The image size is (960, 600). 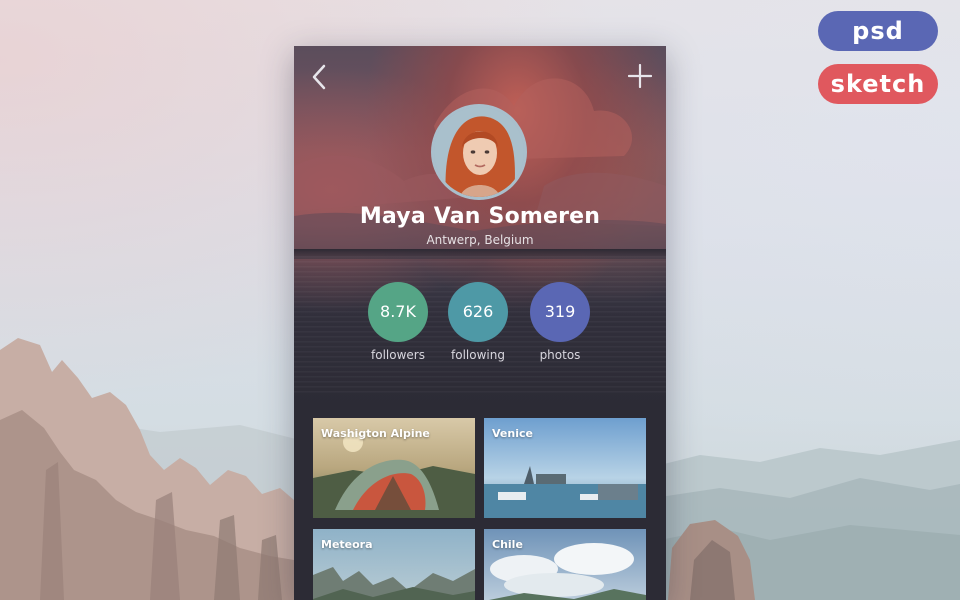 What do you see at coordinates (878, 31) in the screenshot?
I see `psd-badge: psd` at bounding box center [878, 31].